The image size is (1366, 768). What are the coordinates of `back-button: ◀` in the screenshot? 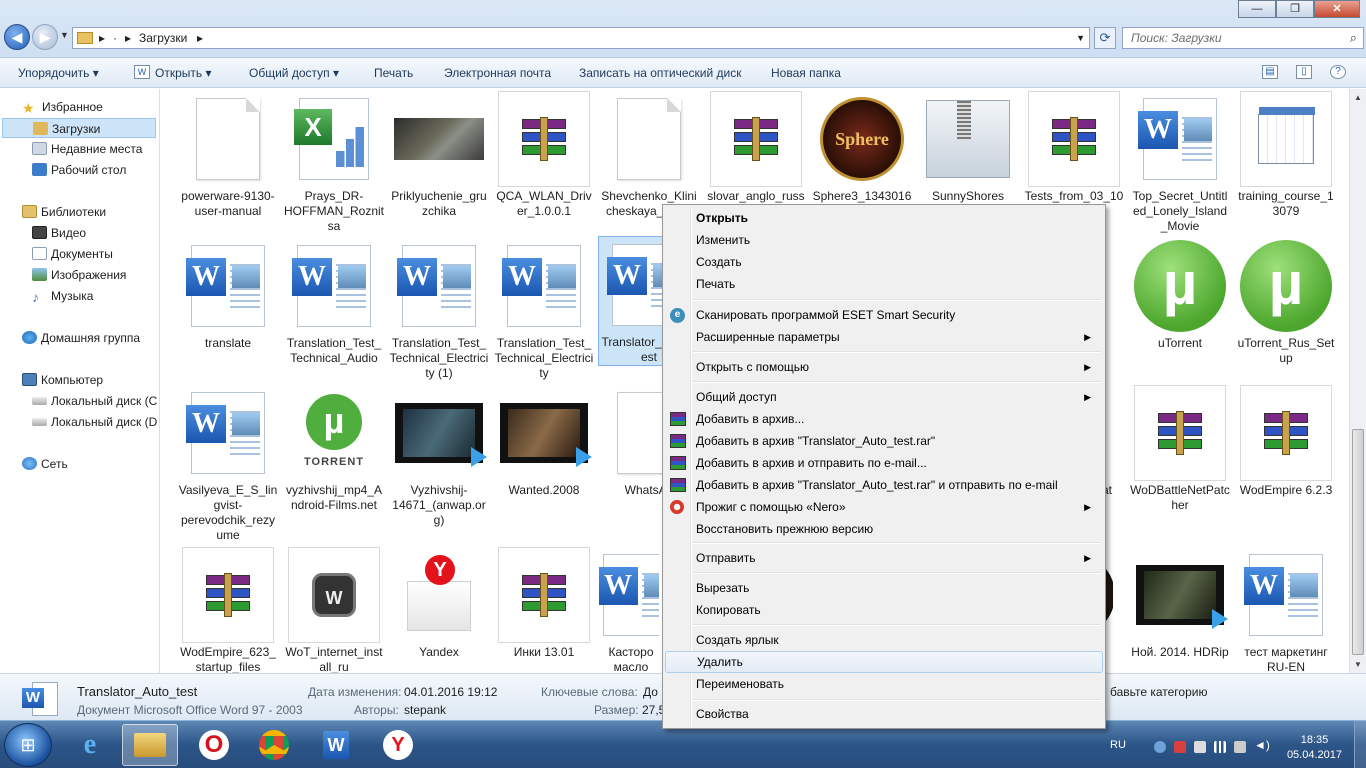 It's located at (17, 37).